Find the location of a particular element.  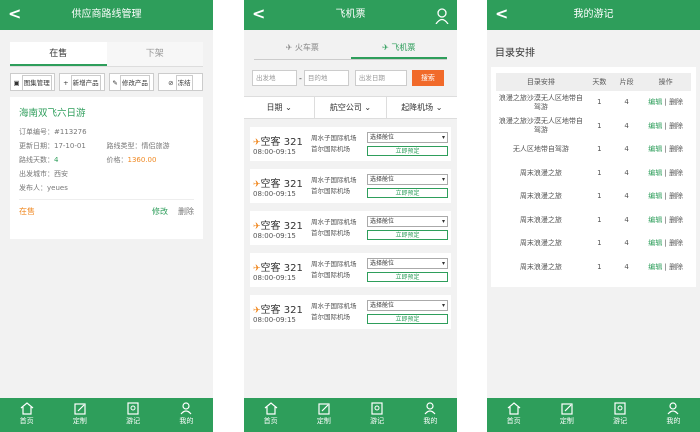

from-input: 出发地 is located at coordinates (274, 78).